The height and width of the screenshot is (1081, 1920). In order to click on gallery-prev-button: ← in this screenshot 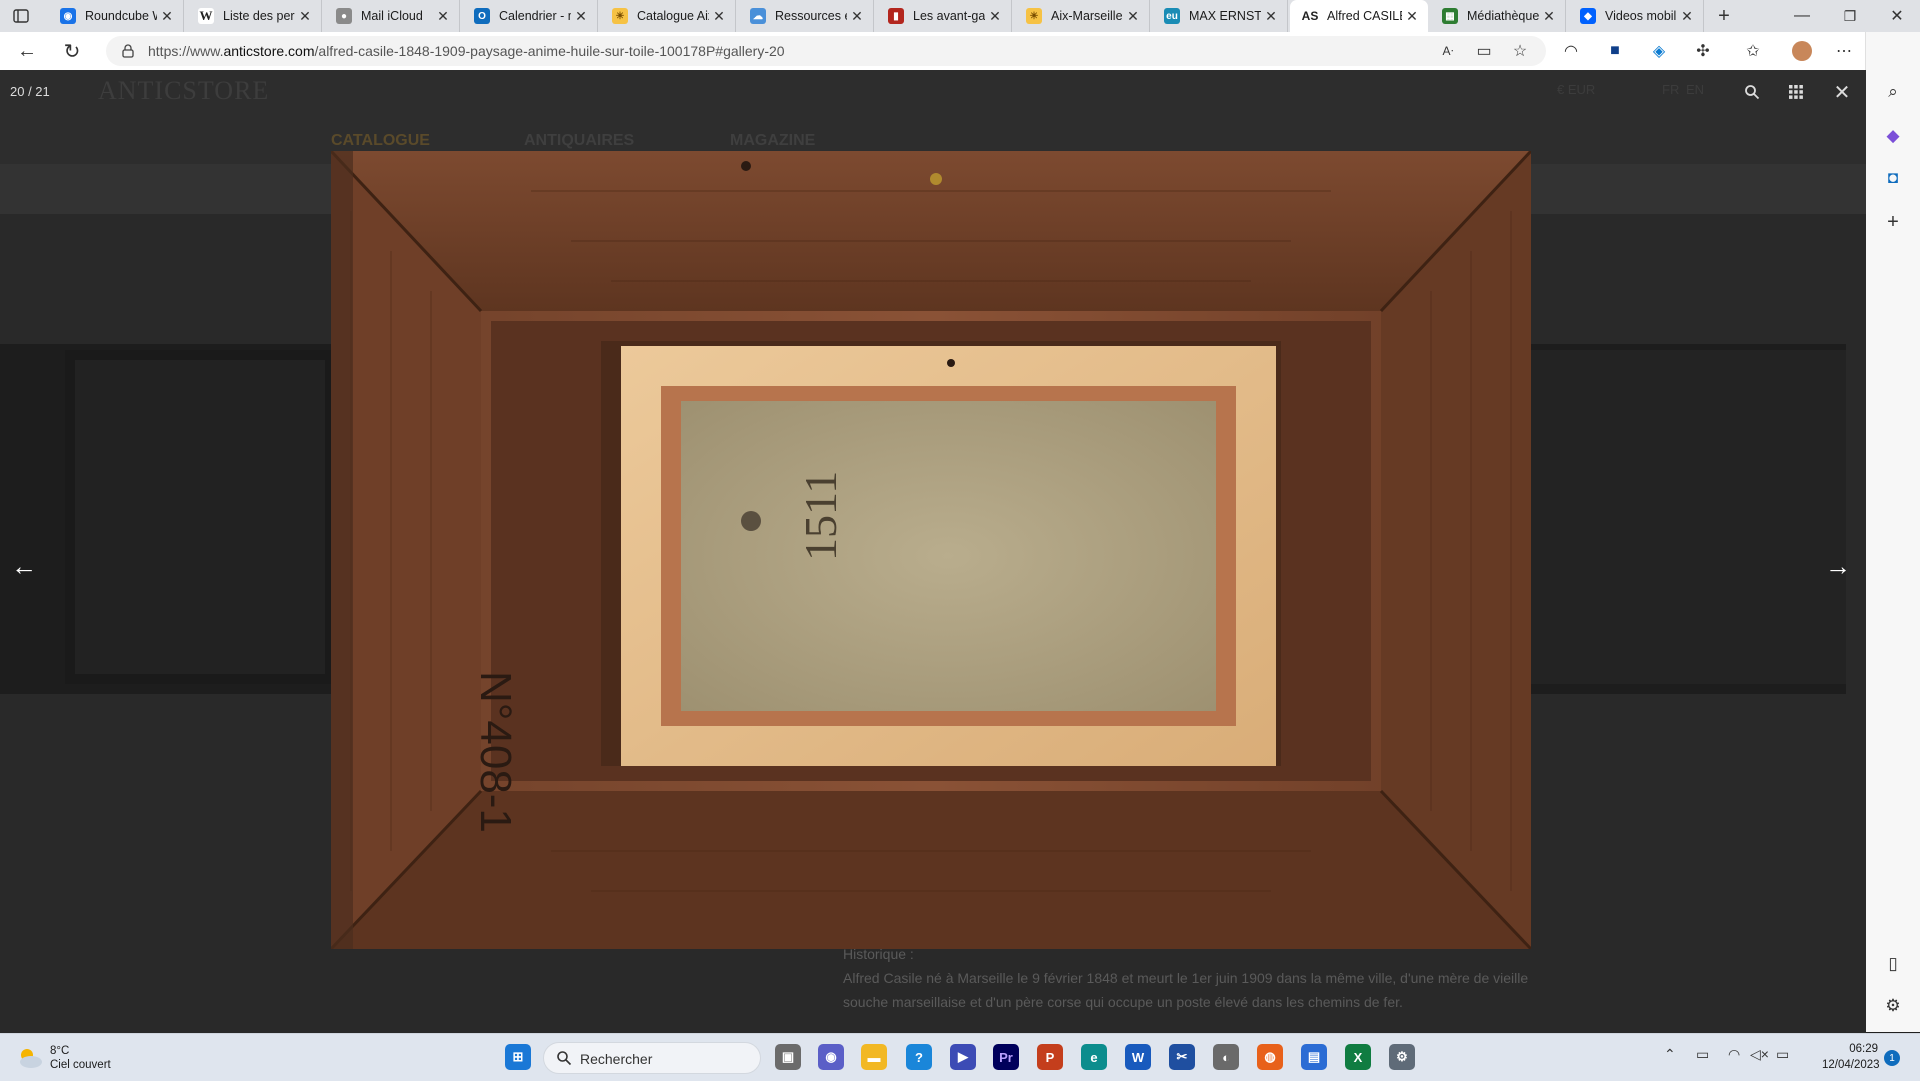, I will do `click(24, 566)`.